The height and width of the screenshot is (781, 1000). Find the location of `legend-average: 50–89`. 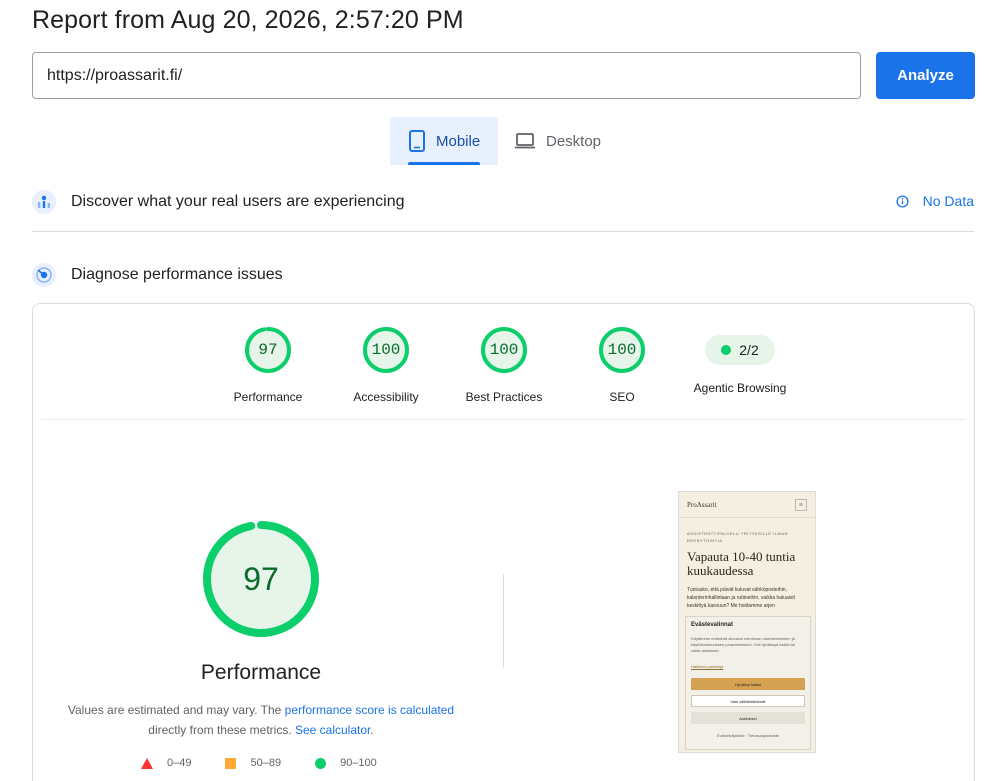

legend-average: 50–89 is located at coordinates (253, 763).